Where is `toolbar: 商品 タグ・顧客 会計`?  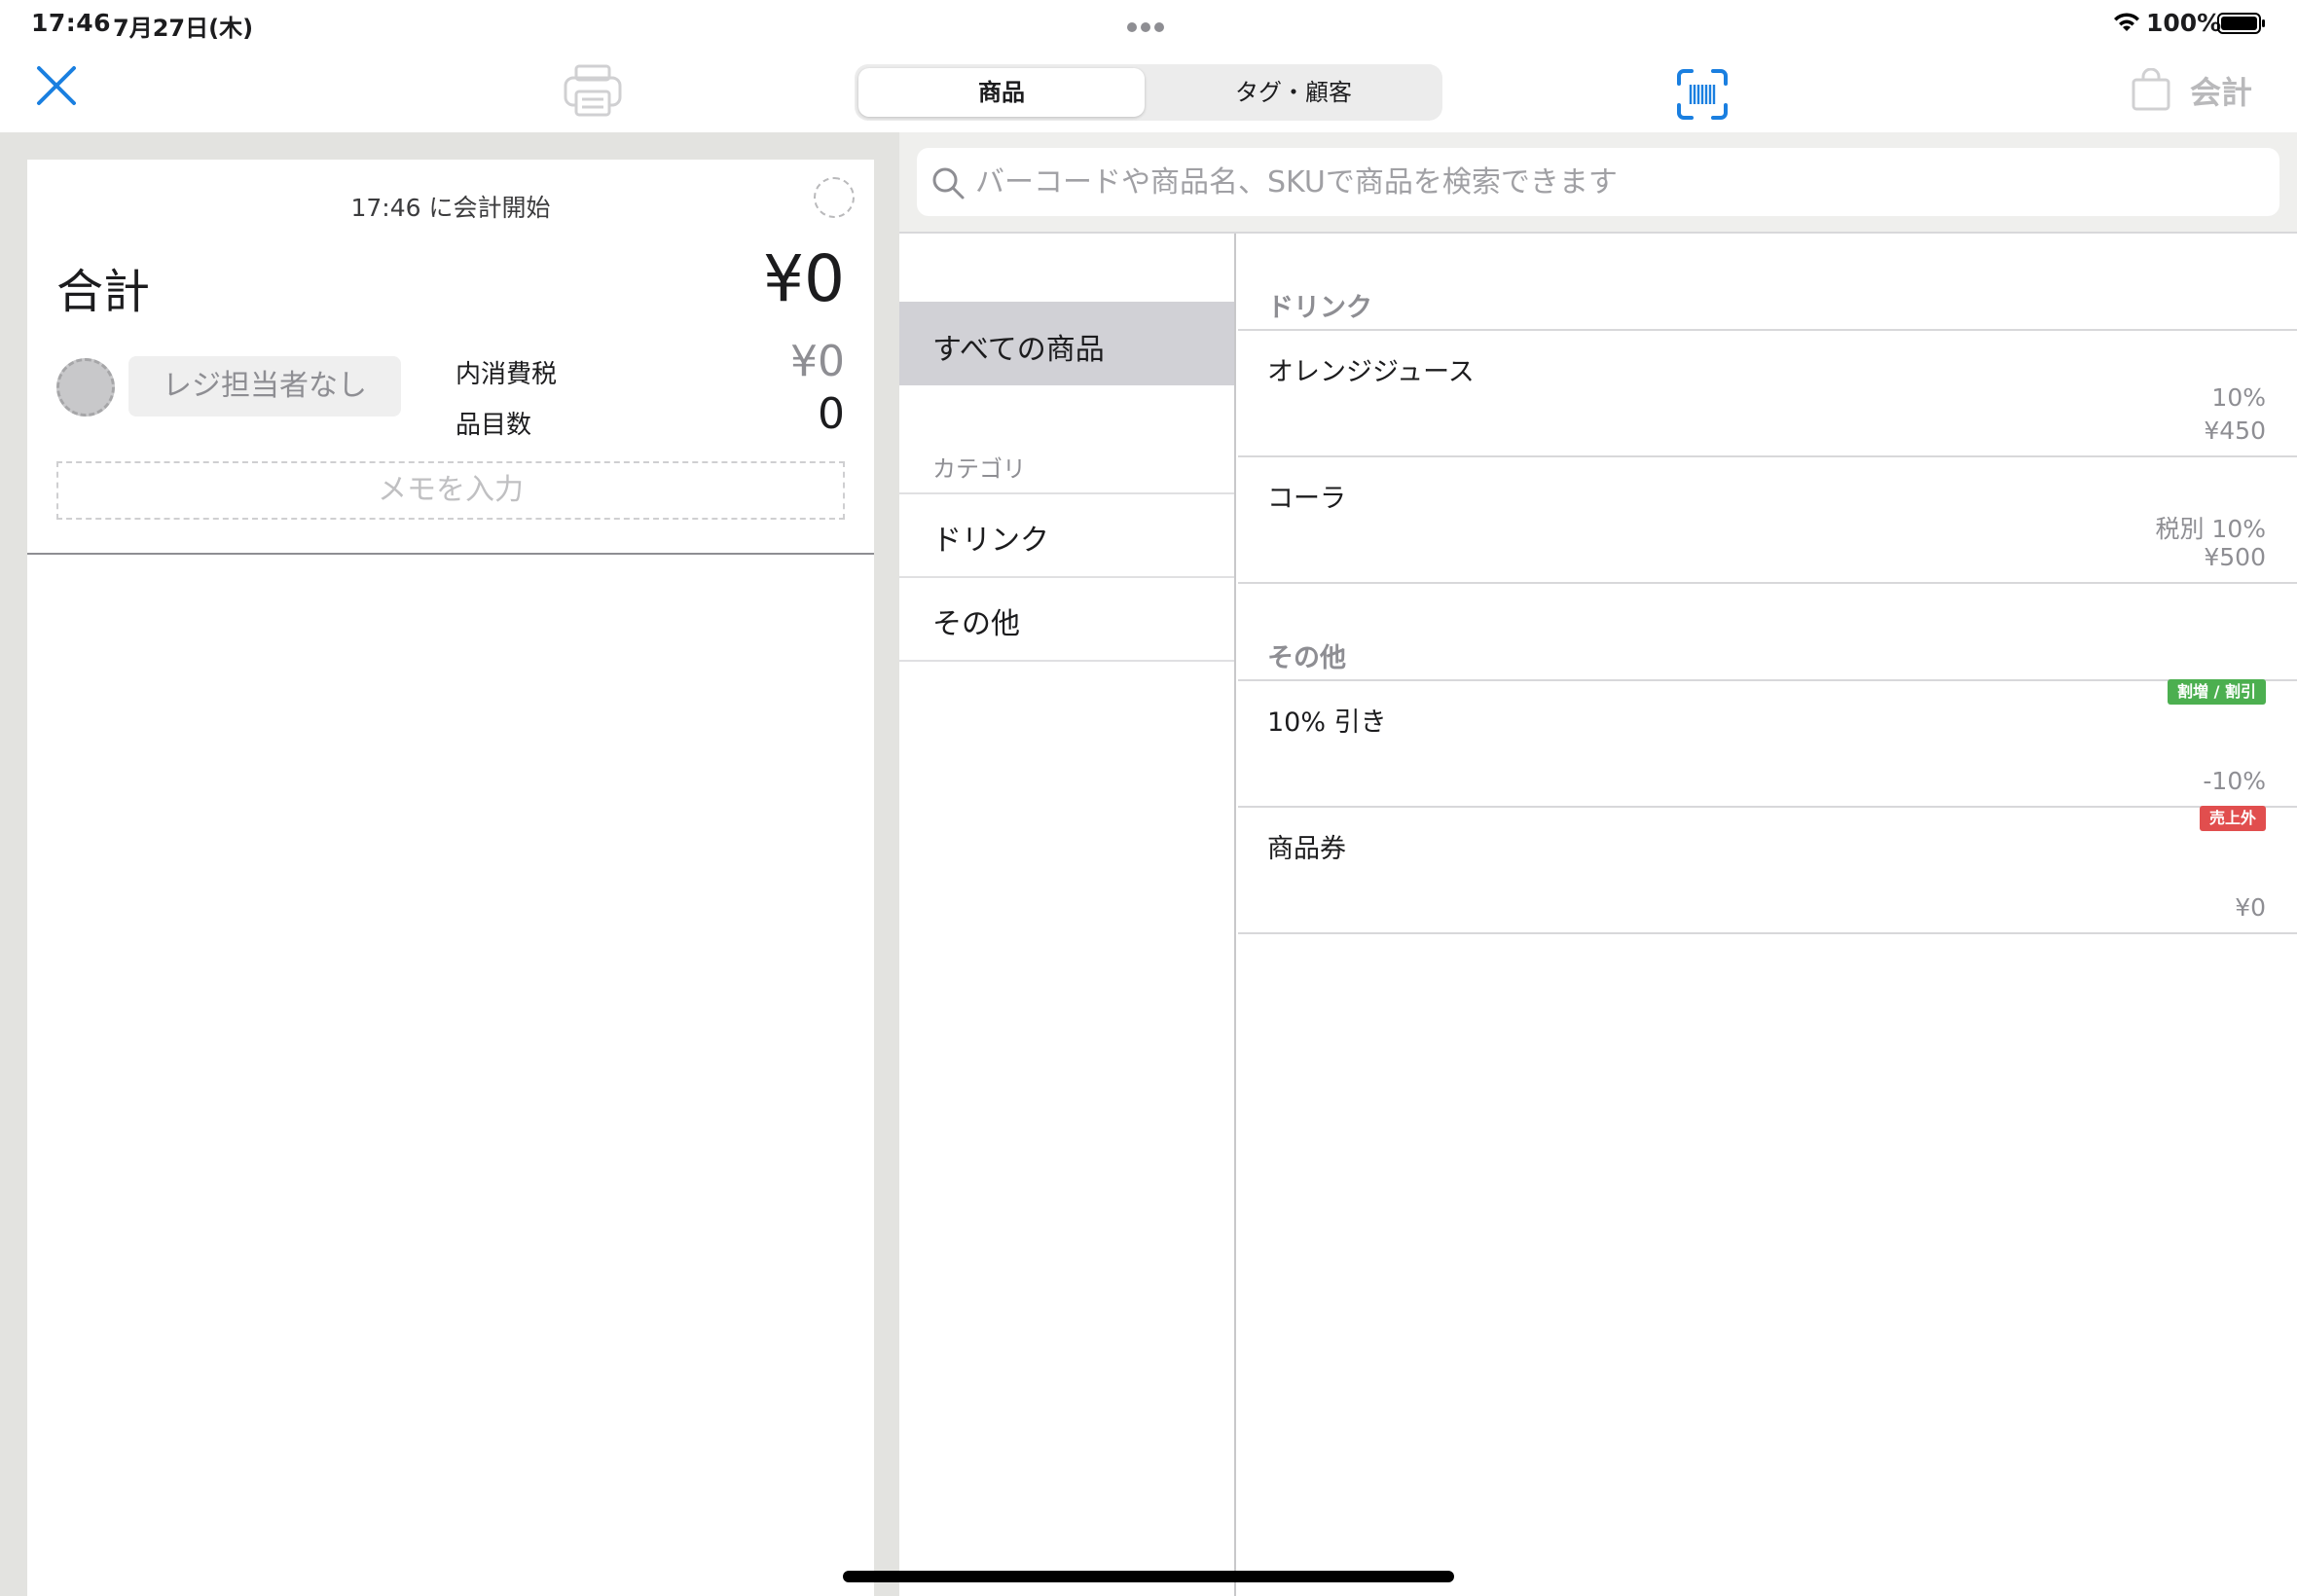
toolbar: 商品 タグ・顧客 会計 is located at coordinates (1148, 89).